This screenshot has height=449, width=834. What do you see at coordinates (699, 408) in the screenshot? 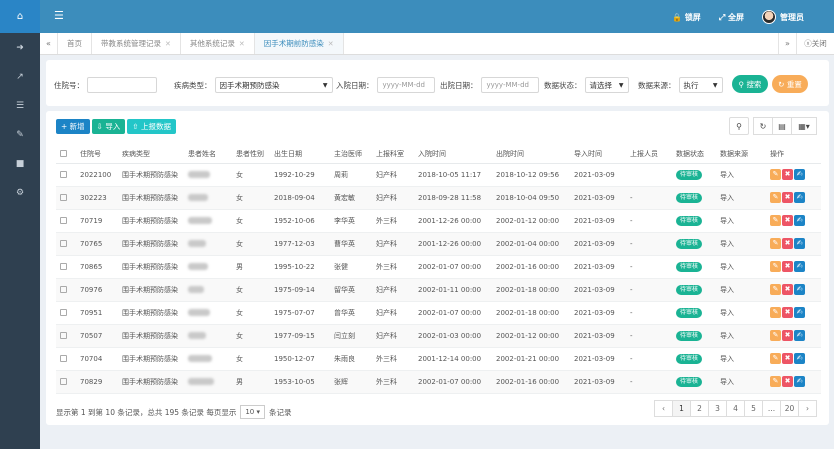
I see `page-button: 2` at bounding box center [699, 408].